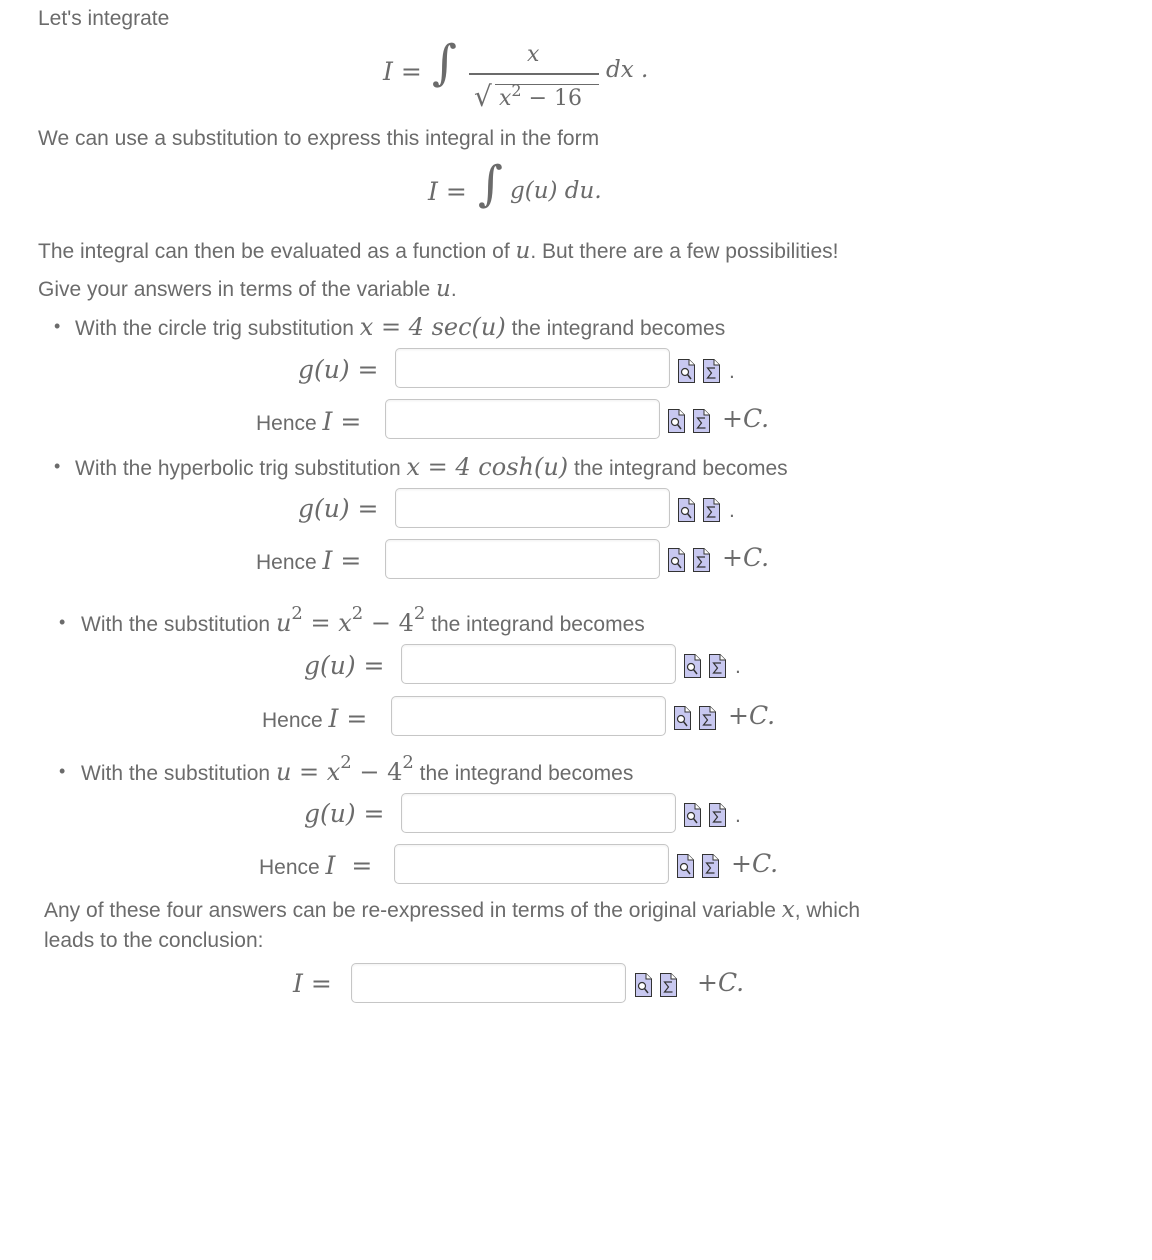  Describe the element at coordinates (483, 96) in the screenshot. I see `sqrt-sign: √` at that location.